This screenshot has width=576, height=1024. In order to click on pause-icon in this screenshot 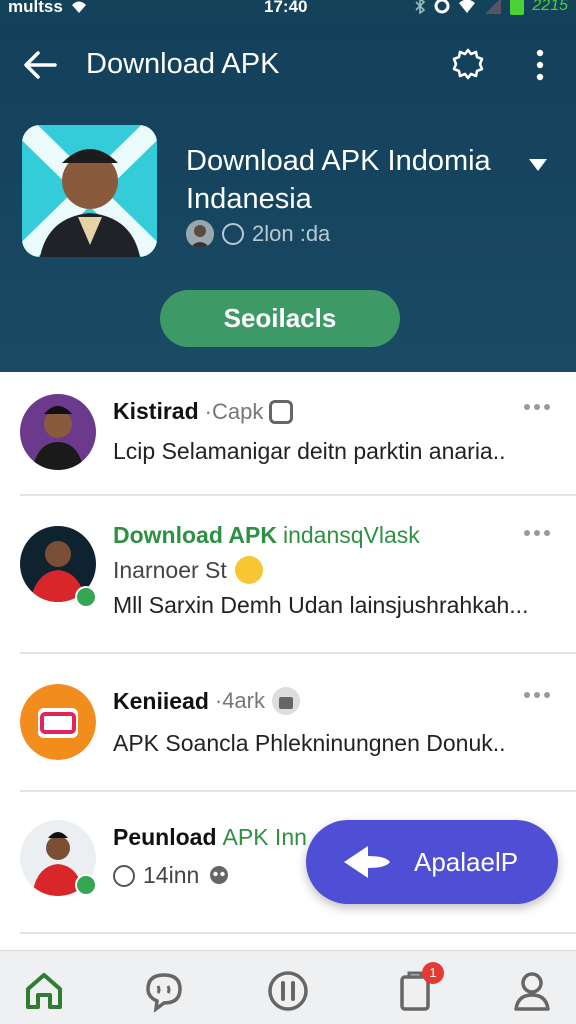, I will do `click(288, 991)`.